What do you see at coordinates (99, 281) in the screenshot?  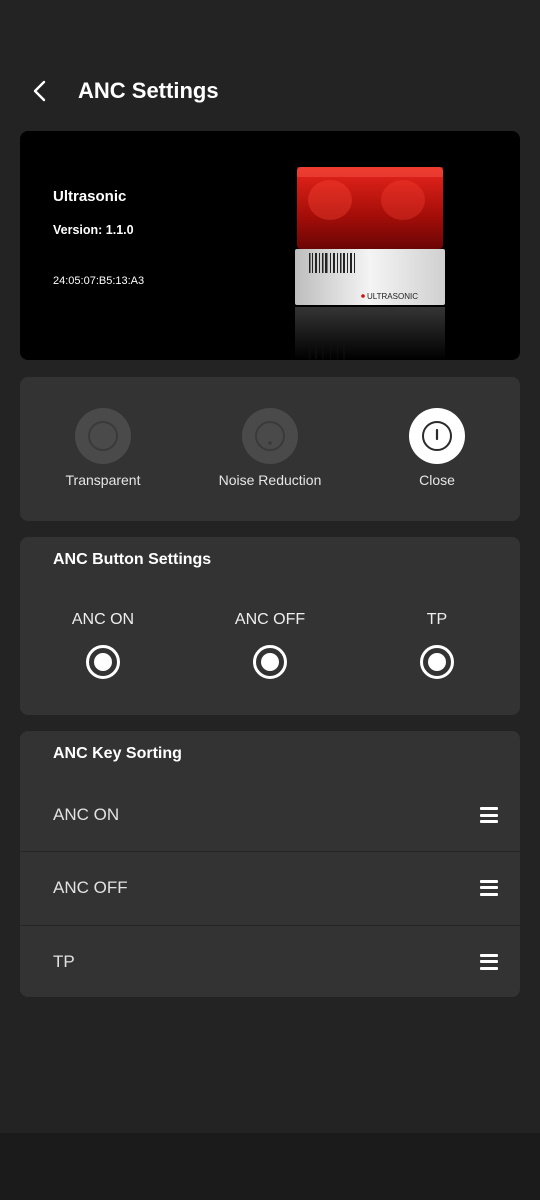 I see `device-mac-address: 24:05:07:B5:13:A3` at bounding box center [99, 281].